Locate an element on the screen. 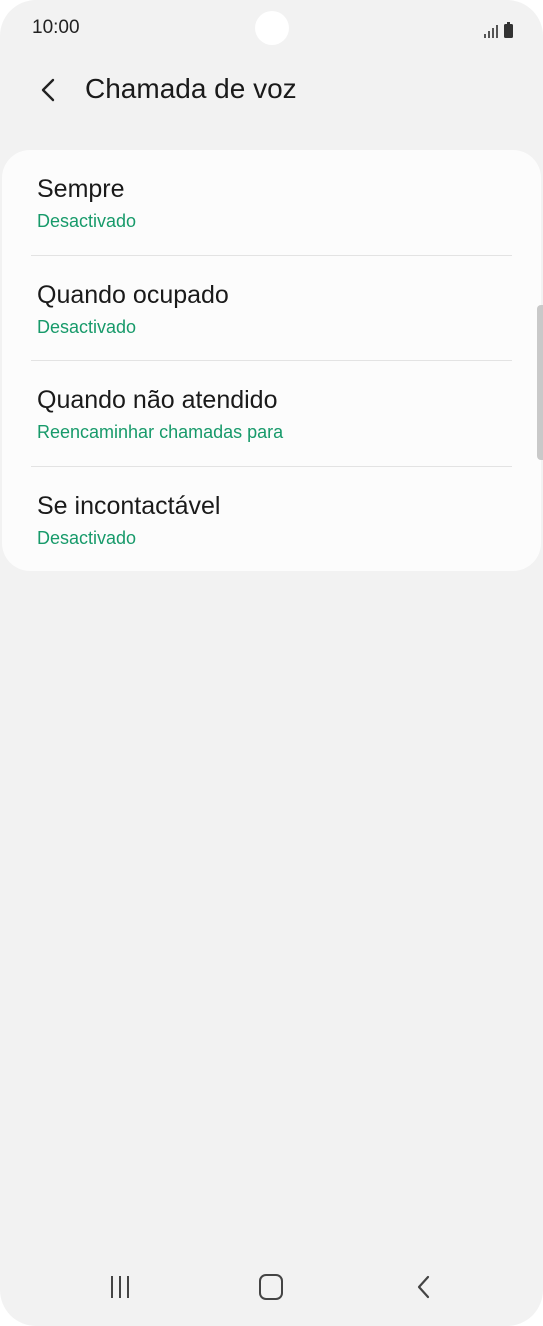 The image size is (543, 1326). list-item-always: Sempre Desactivado is located at coordinates (271, 203).